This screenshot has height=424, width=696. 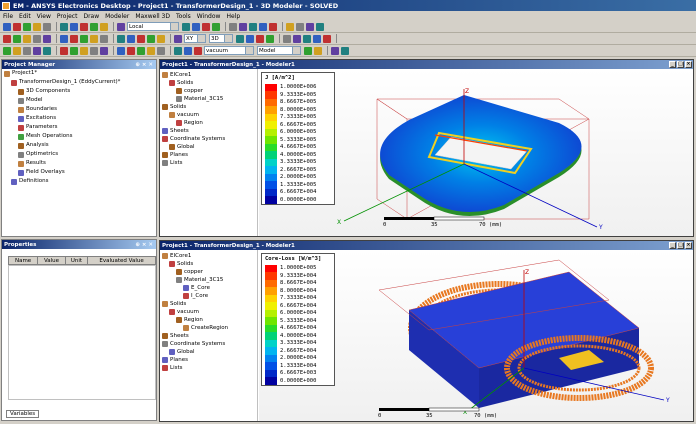 What do you see at coordinates (117, 16) in the screenshot?
I see `menu-modeler: Modeler` at bounding box center [117, 16].